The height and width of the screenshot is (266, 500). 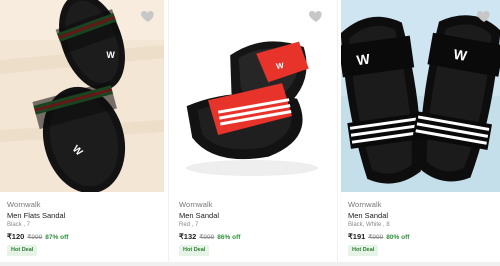 I want to click on product-variant: Black , 7, so click(x=19, y=225).